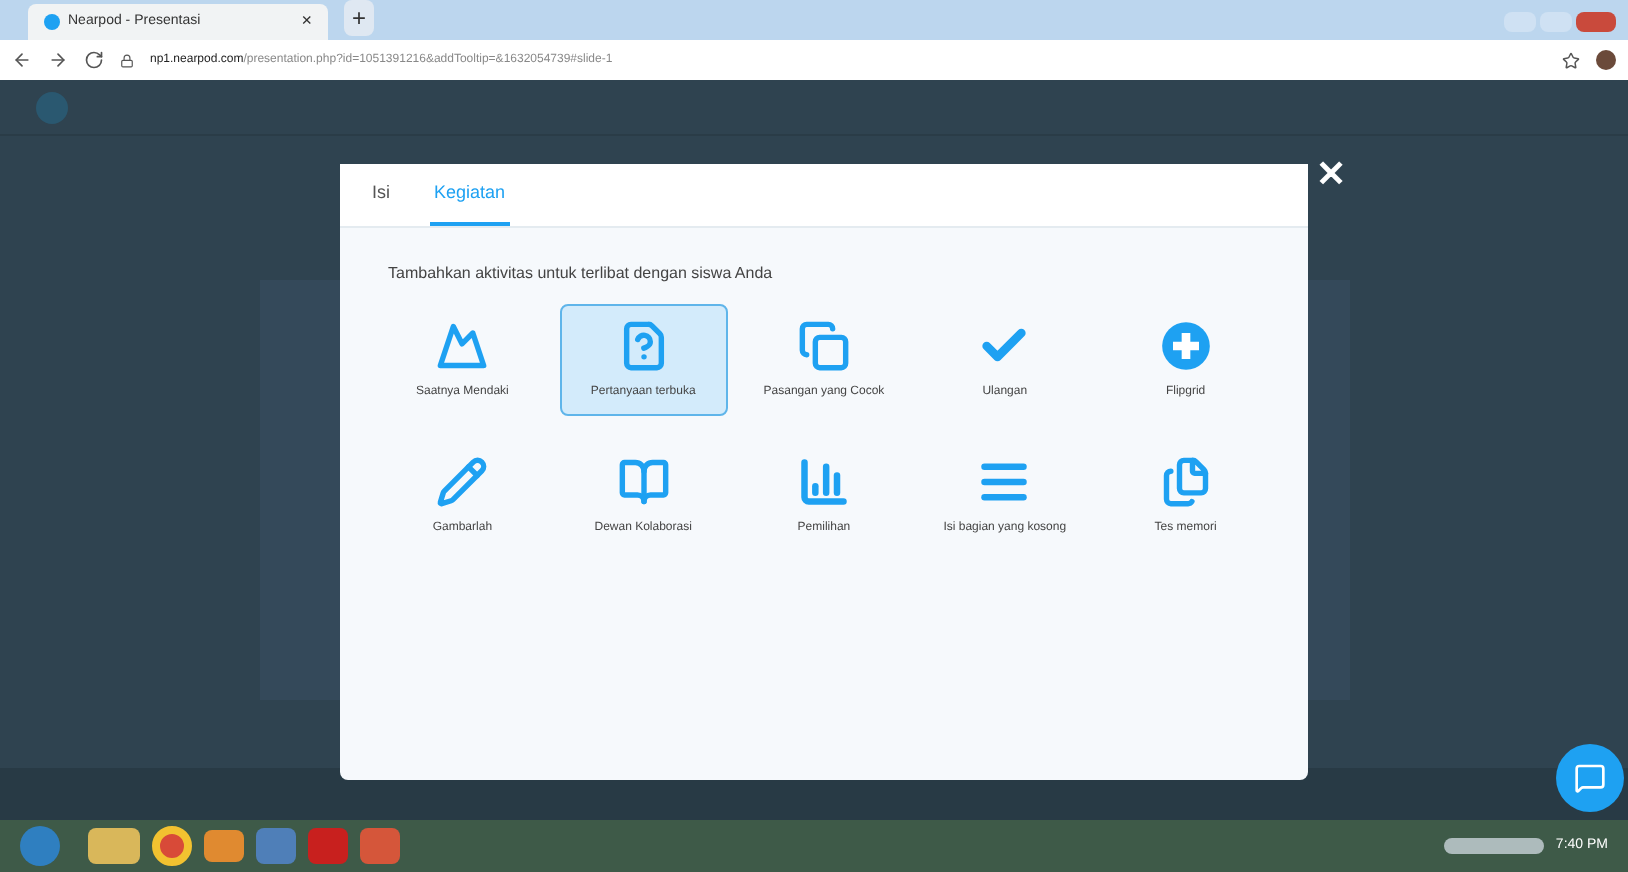 This screenshot has height=872, width=1628. Describe the element at coordinates (22, 60) in the screenshot. I see `back-icon` at that location.